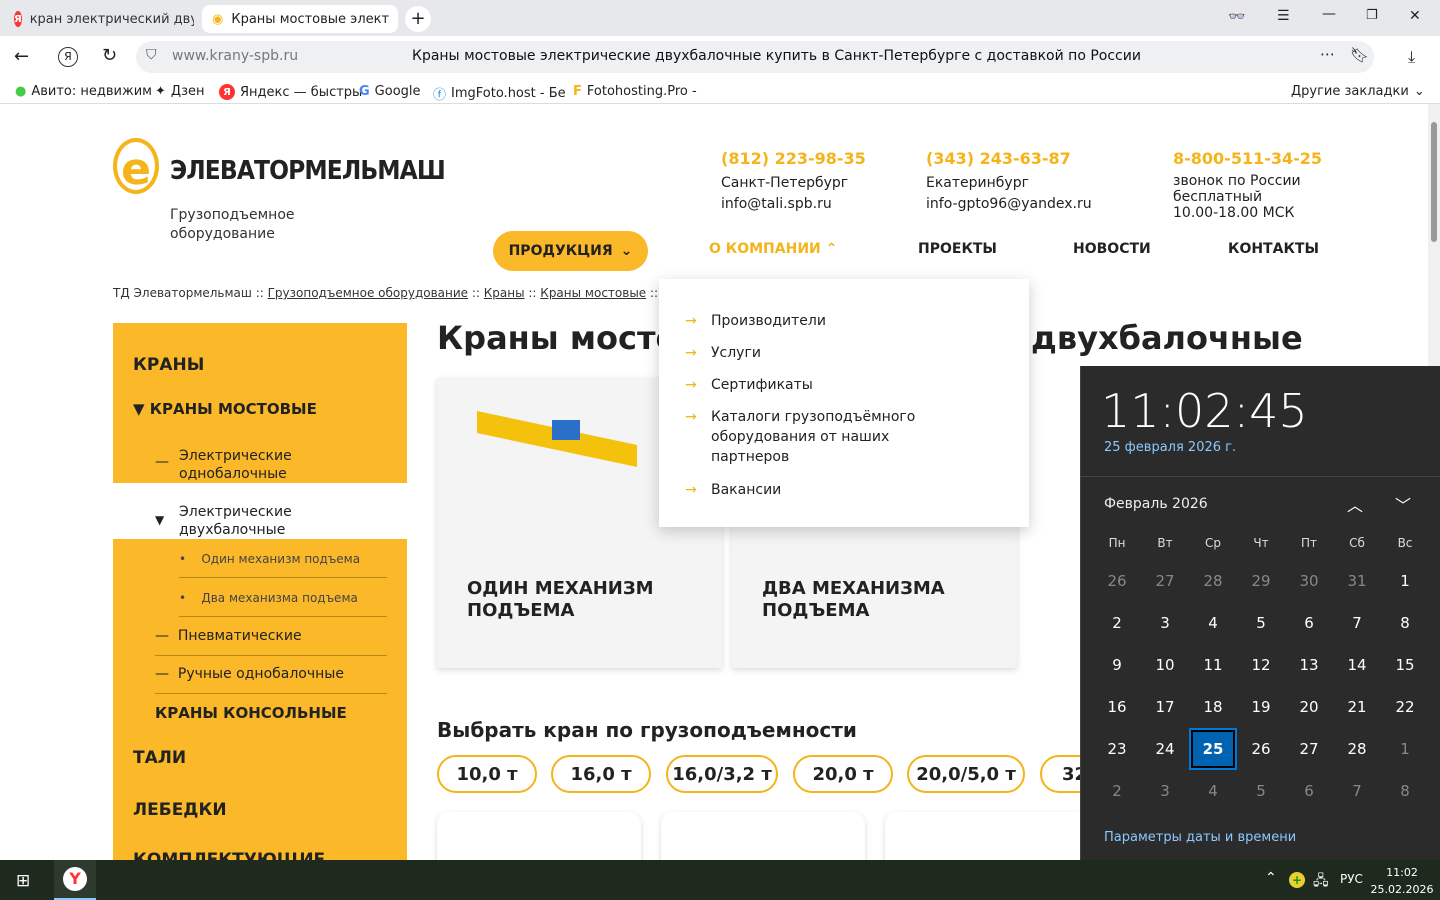  I want to click on tray-chevron-icon: ⌃, so click(1271, 878).